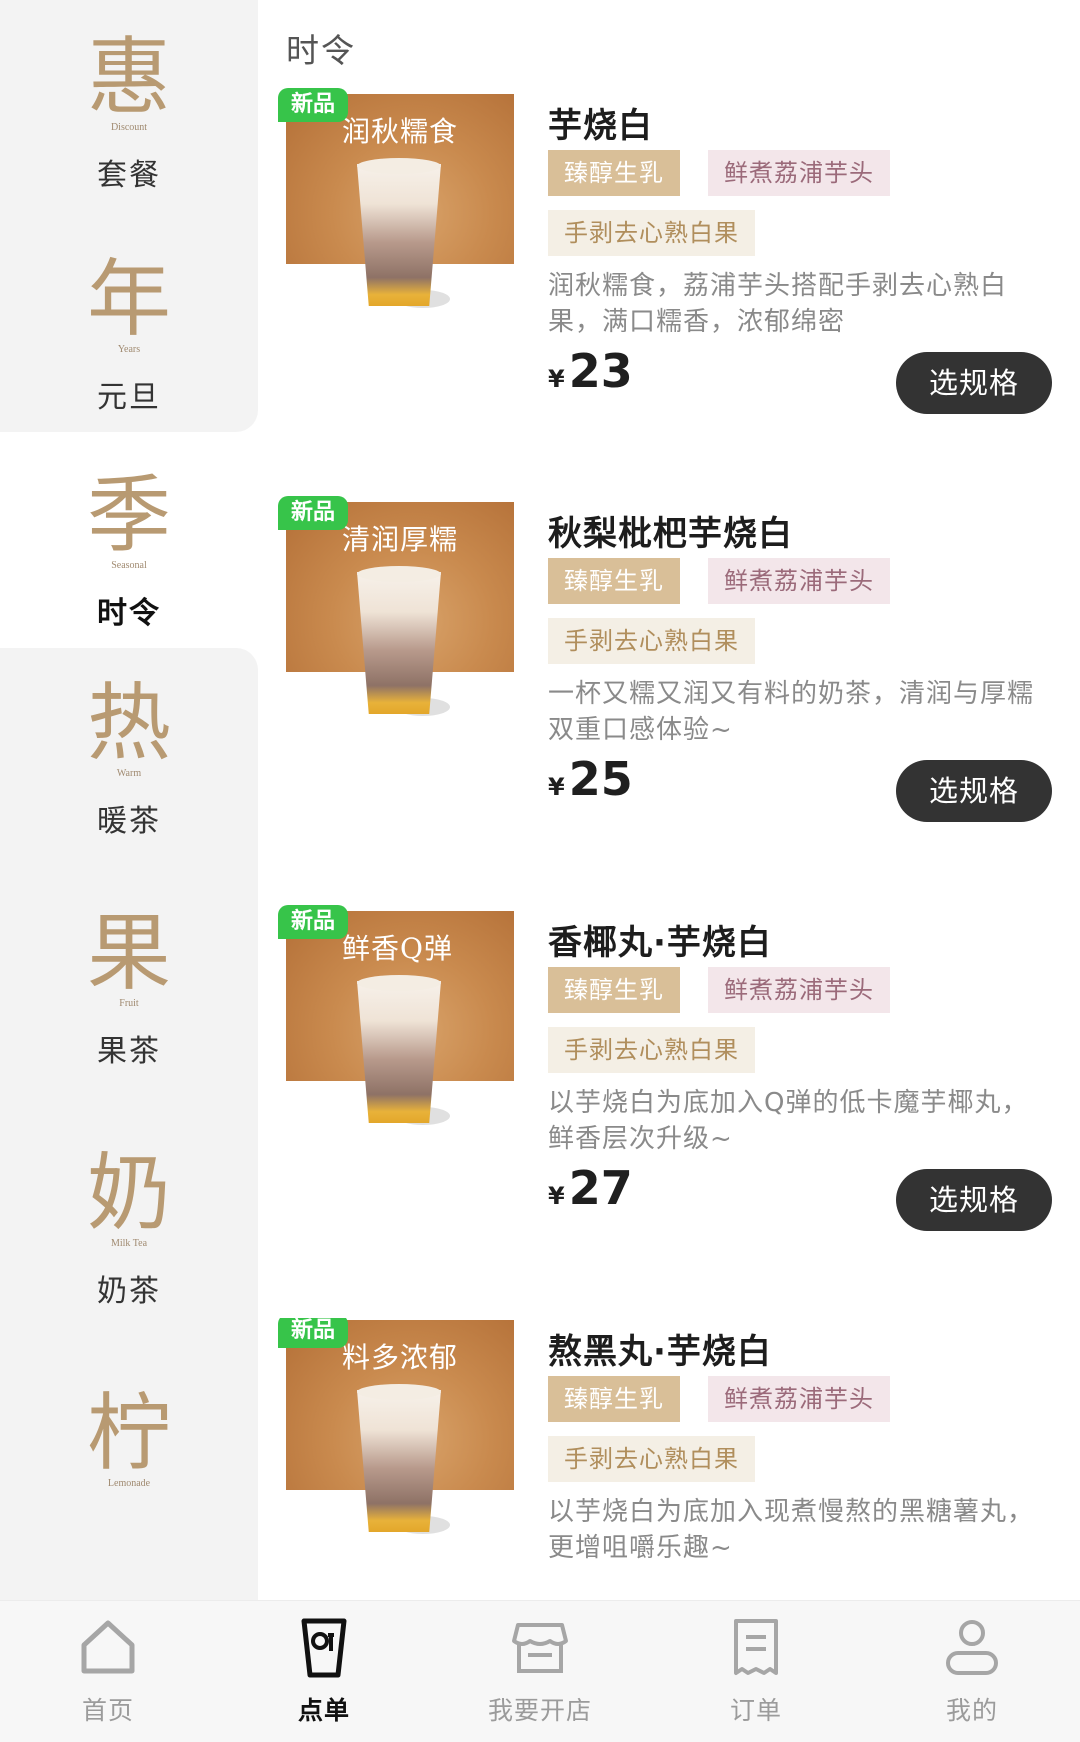 The image size is (1080, 1742). I want to click on product-image-text: 清润厚糯, so click(400, 539).